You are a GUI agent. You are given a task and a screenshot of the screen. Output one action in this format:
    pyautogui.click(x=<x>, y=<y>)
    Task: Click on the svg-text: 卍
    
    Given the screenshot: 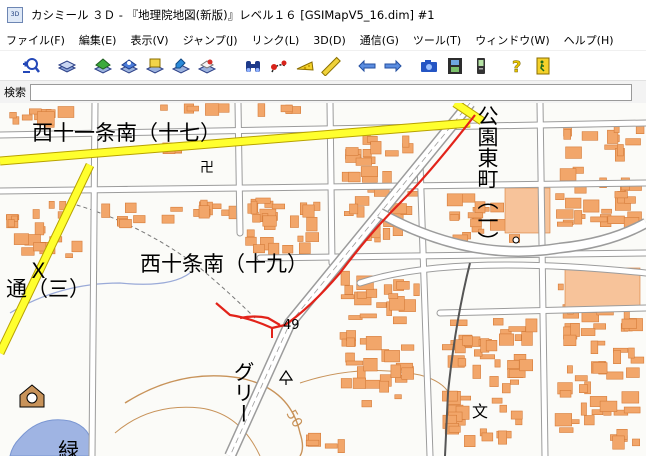 What is the action you would take?
    pyautogui.click(x=207, y=168)
    